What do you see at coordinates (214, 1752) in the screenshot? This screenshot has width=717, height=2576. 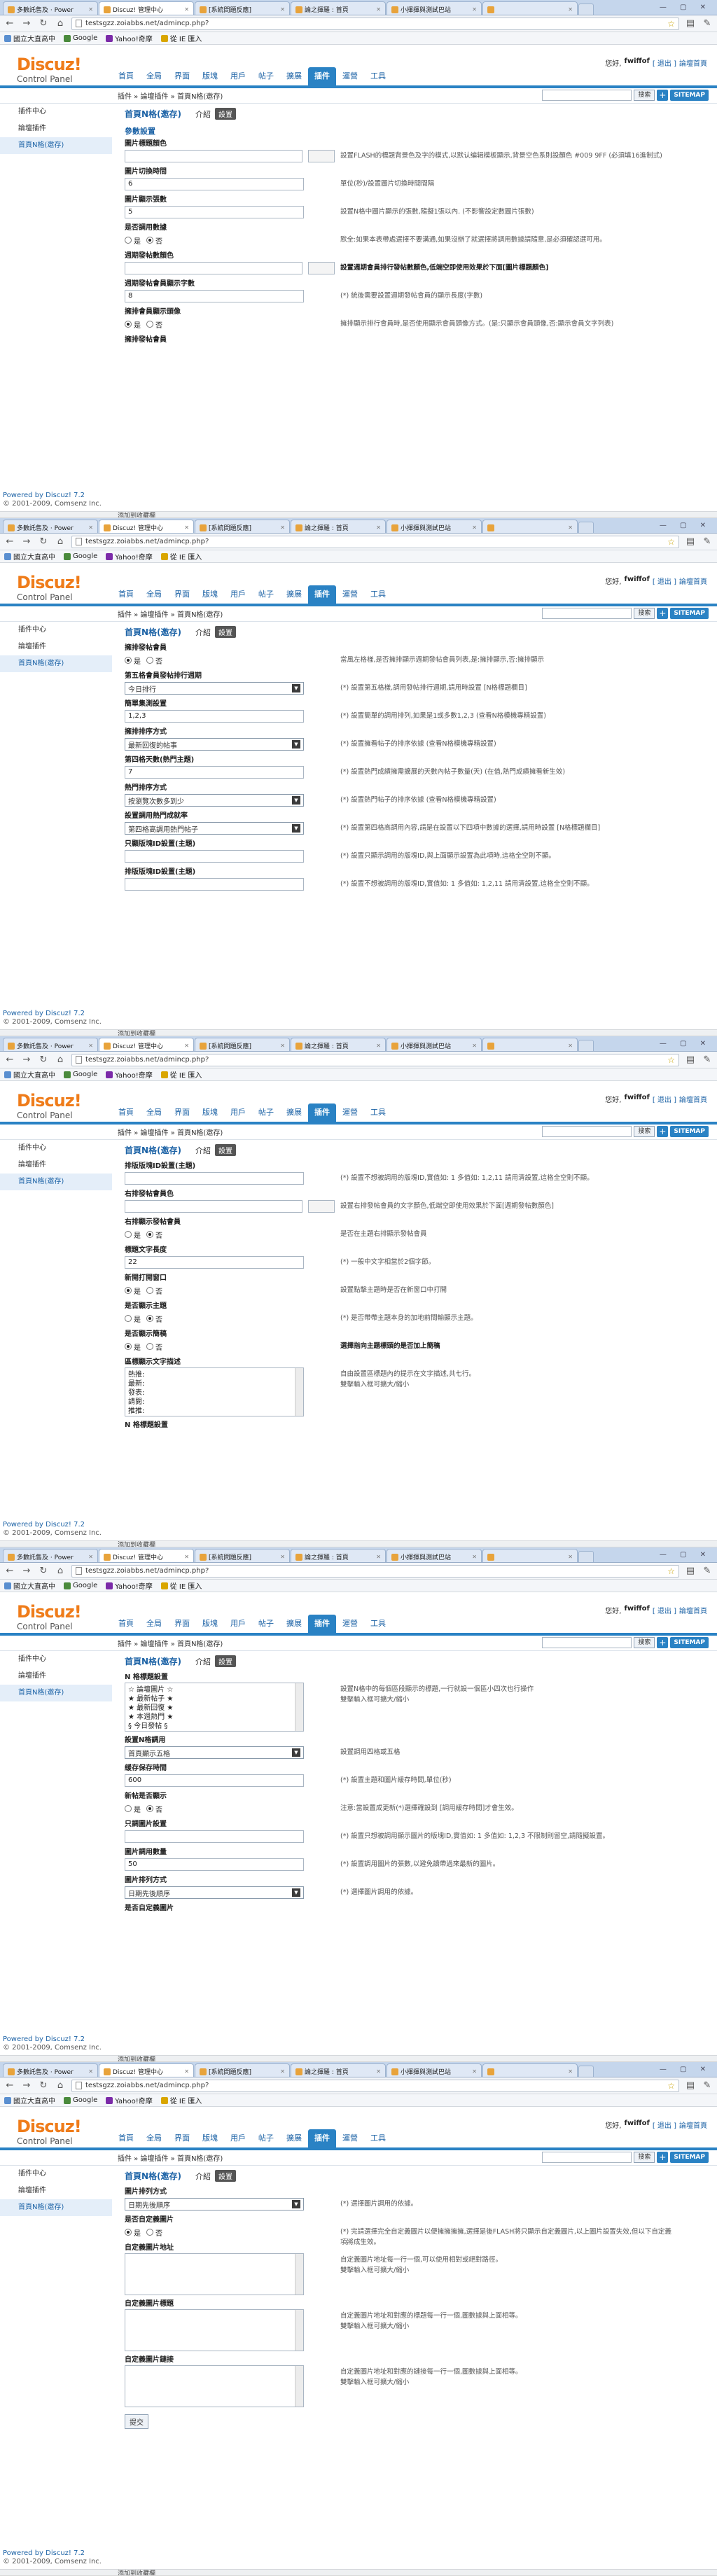 I see `select-dropdown: 首頁顯示五格 ▼` at bounding box center [214, 1752].